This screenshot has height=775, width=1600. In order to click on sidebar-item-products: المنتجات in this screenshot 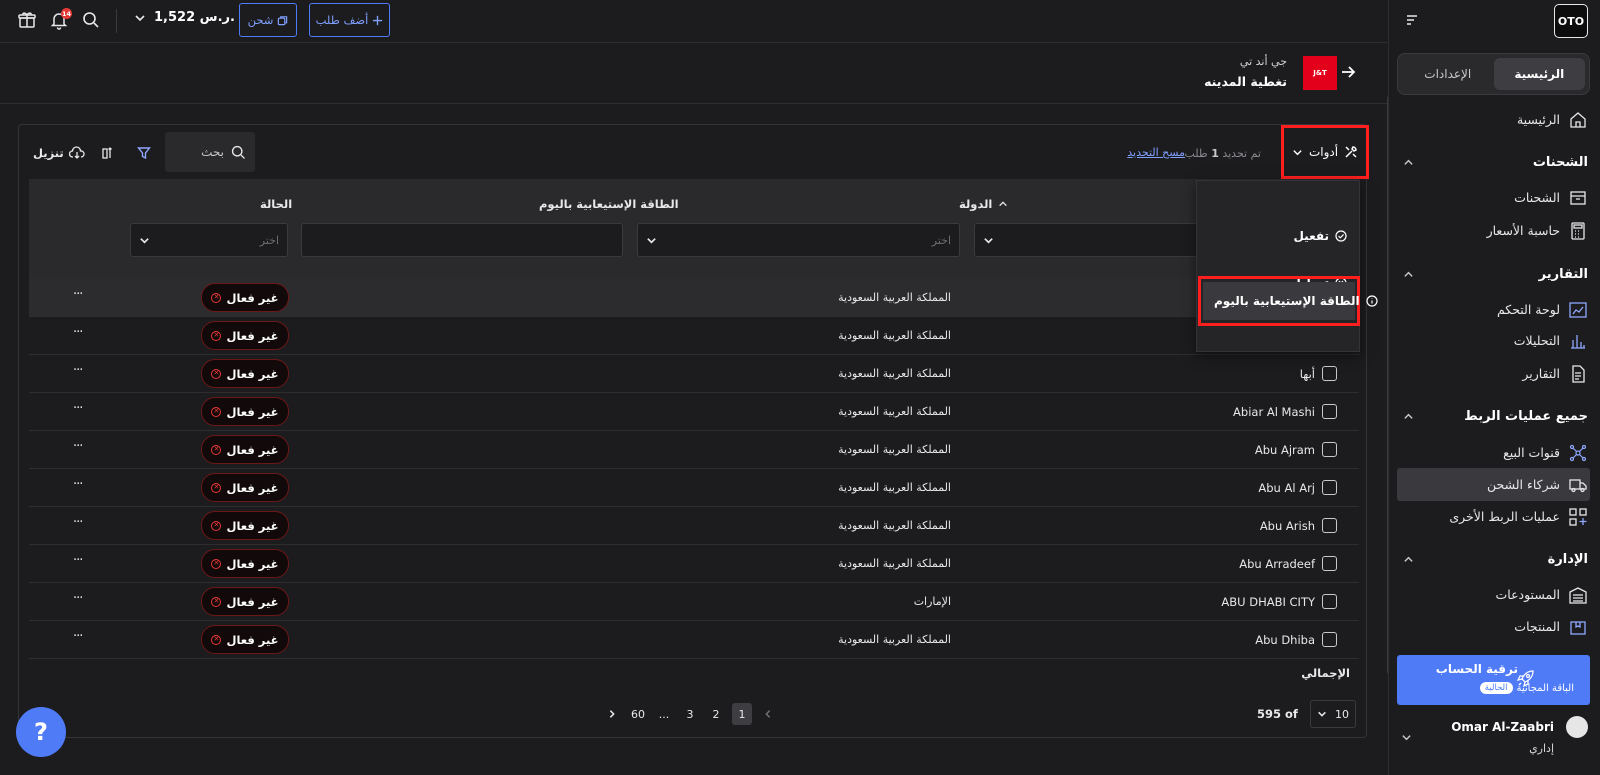, I will do `click(1492, 626)`.